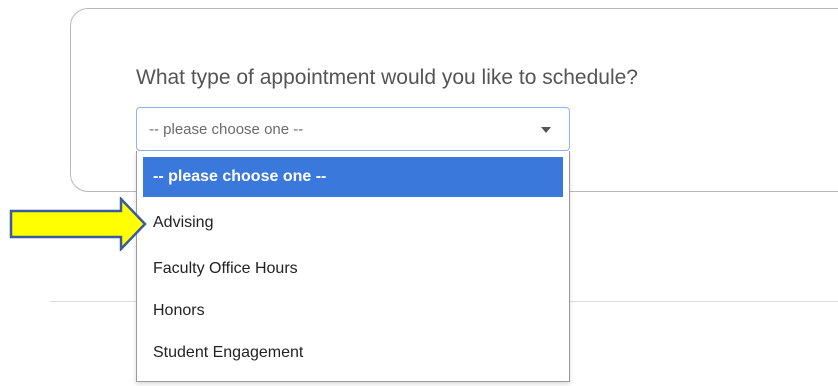 The height and width of the screenshot is (386, 838). I want to click on select-current-value: -- please choose one --, so click(226, 129).